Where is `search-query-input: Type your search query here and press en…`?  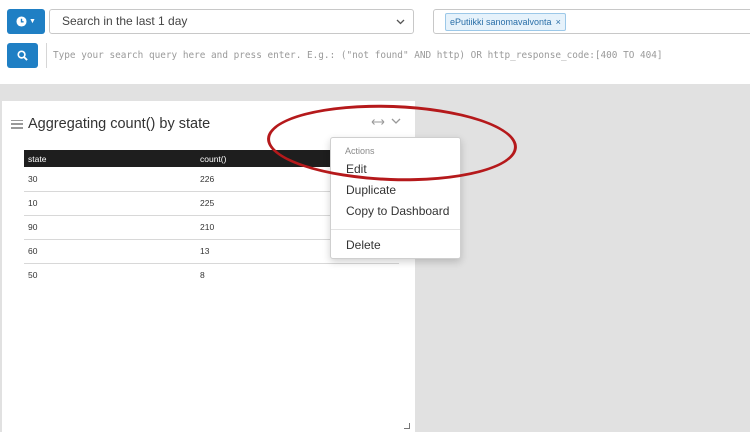 search-query-input: Type your search query here and press en… is located at coordinates (398, 55).